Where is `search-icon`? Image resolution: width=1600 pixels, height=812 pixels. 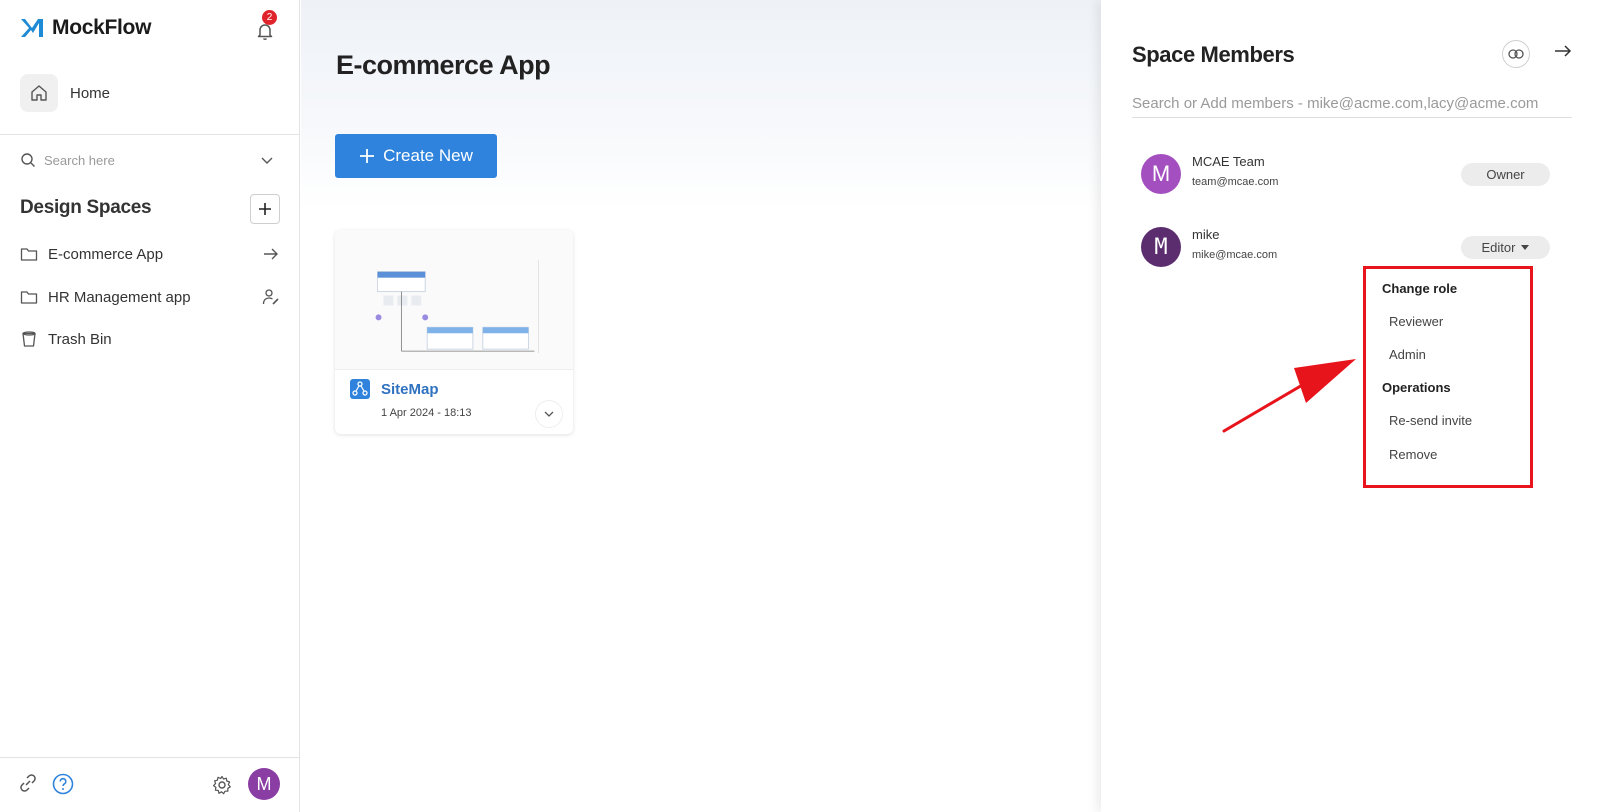
search-icon is located at coordinates (28, 160).